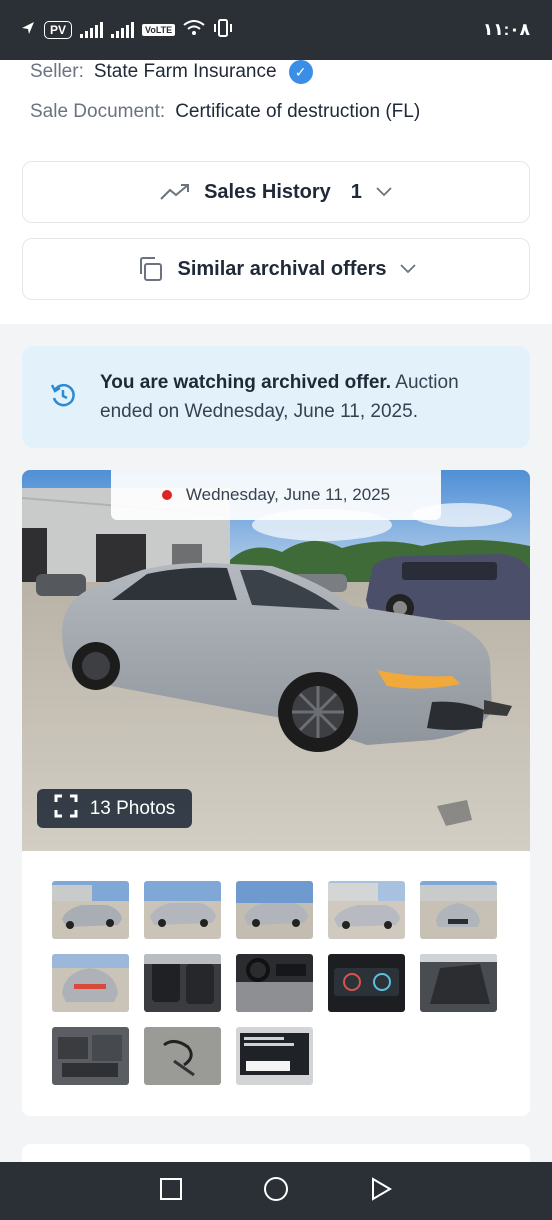 This screenshot has width=552, height=1220. I want to click on system-nav-bar, so click(276, 1191).